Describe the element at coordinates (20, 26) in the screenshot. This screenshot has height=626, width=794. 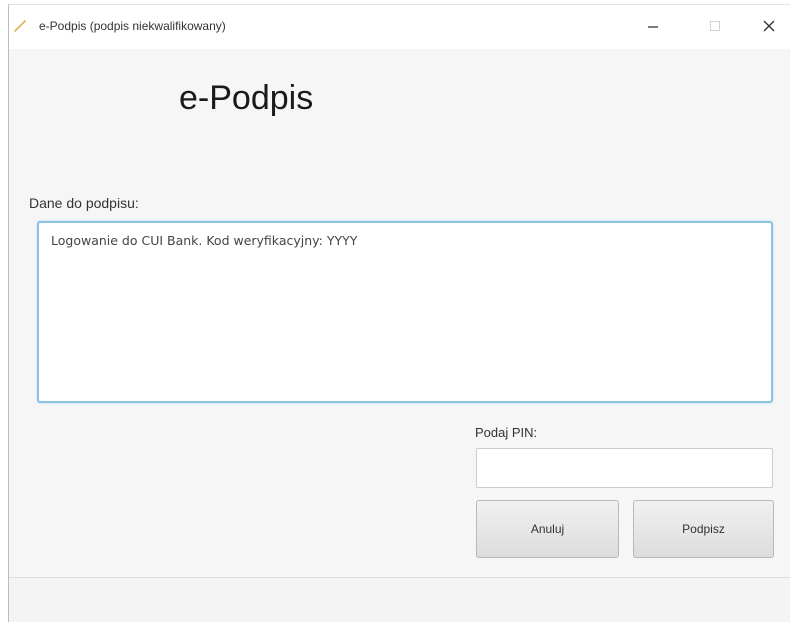
I see `pen-icon` at that location.